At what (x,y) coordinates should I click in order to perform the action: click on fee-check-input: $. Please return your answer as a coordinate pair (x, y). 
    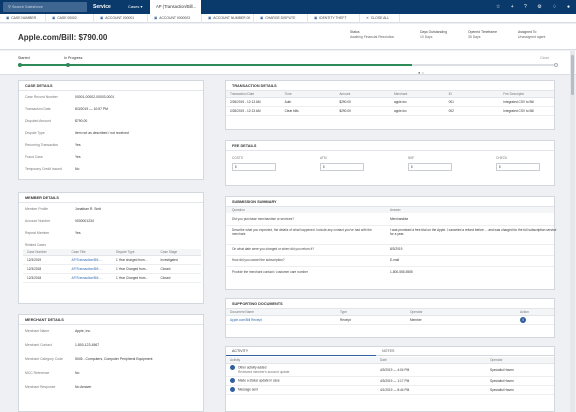
    Looking at the image, I should click on (518, 167).